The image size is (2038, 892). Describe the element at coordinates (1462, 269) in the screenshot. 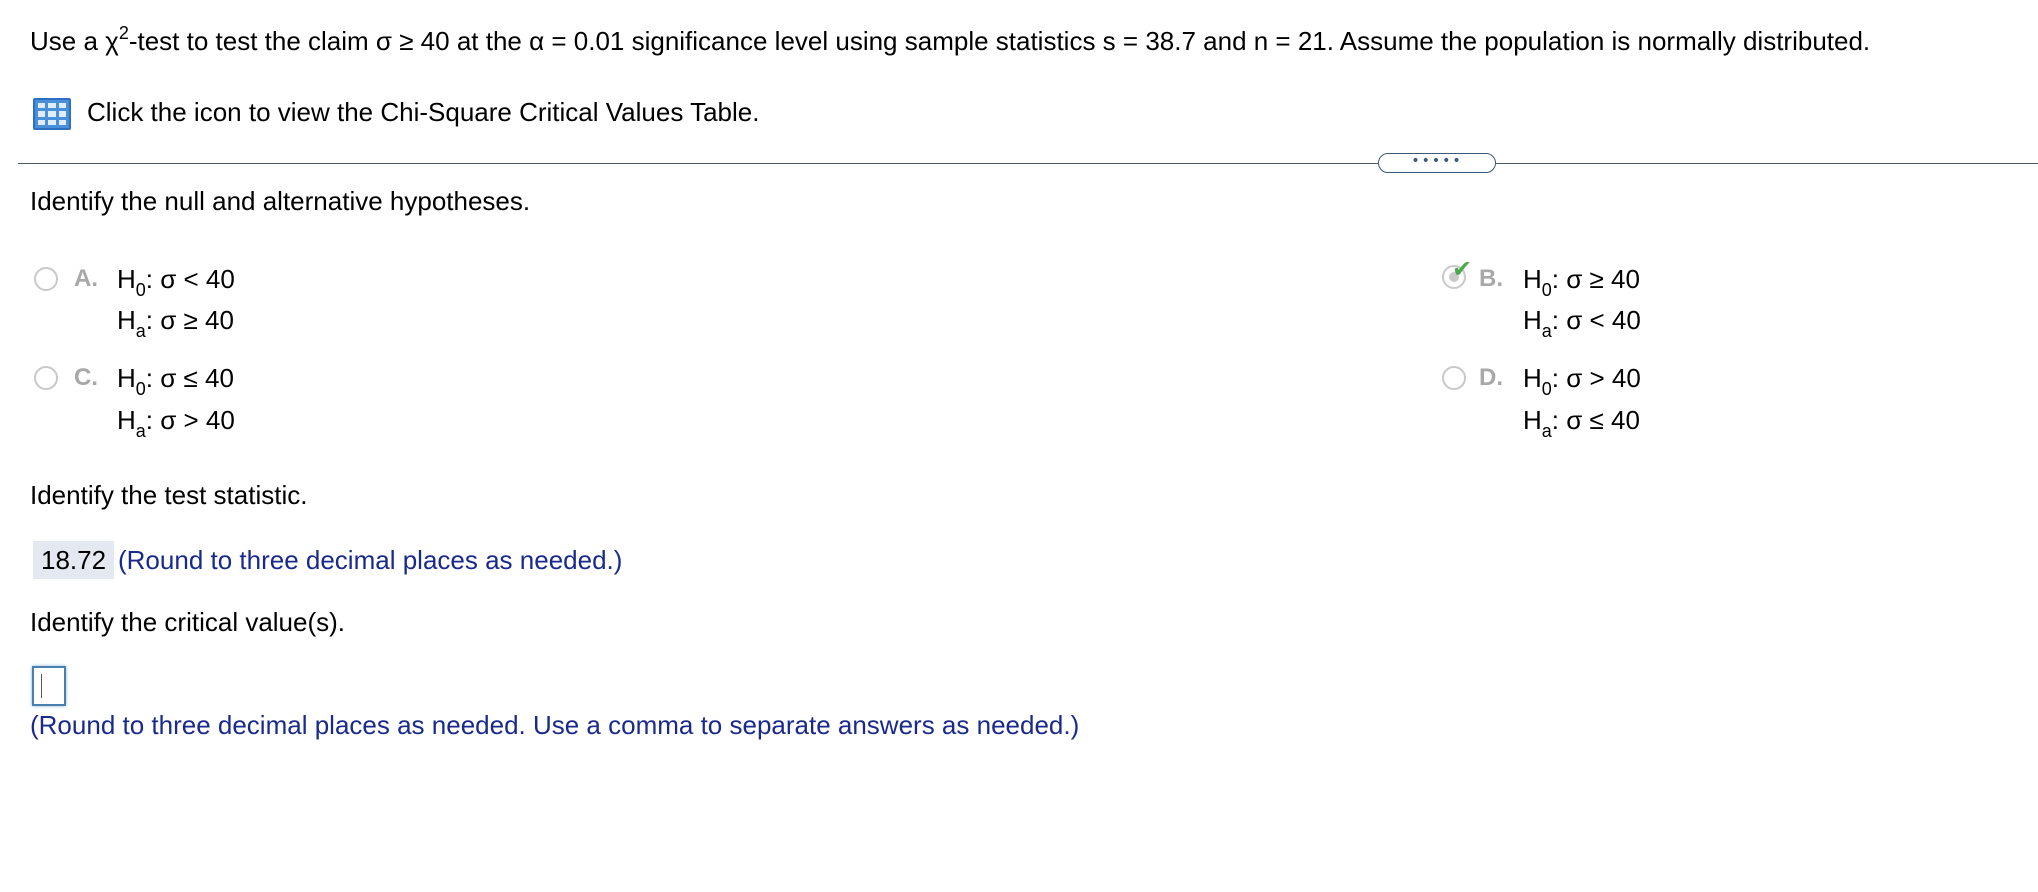

I see `checkmark-icon: ✔` at that location.